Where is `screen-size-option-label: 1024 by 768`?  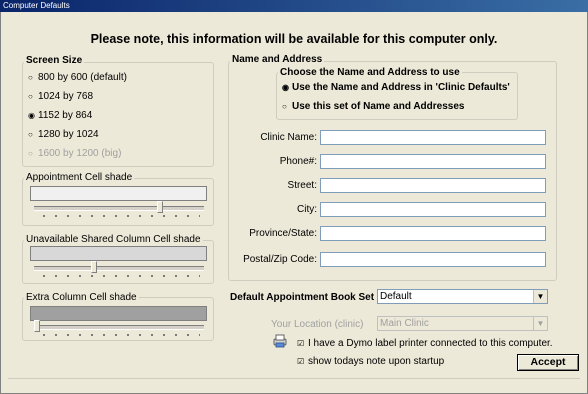 screen-size-option-label: 1024 by 768 is located at coordinates (66, 96).